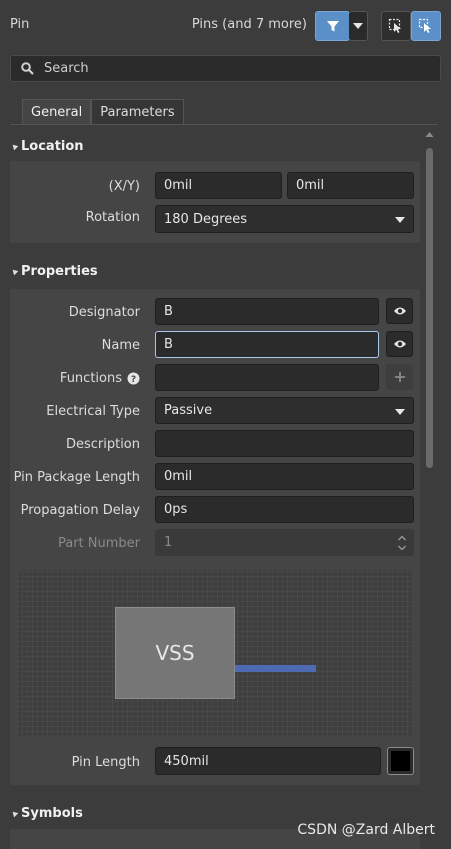  What do you see at coordinates (429, 308) in the screenshot?
I see `scrollbar-thumb` at bounding box center [429, 308].